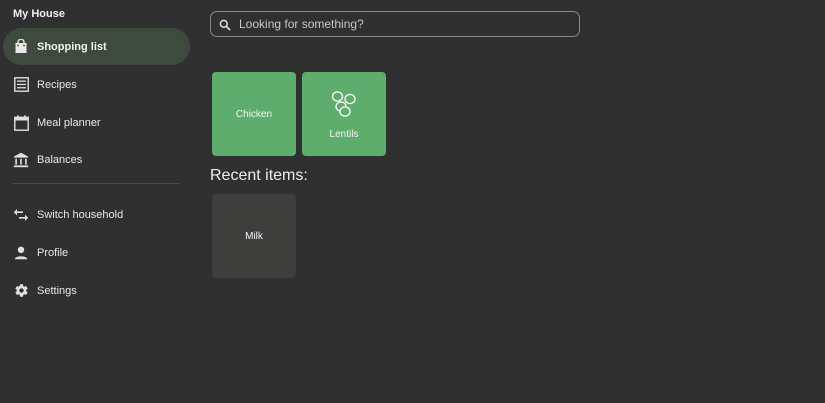 This screenshot has width=825, height=403. I want to click on sidebar-item-label: Settings, so click(57, 290).